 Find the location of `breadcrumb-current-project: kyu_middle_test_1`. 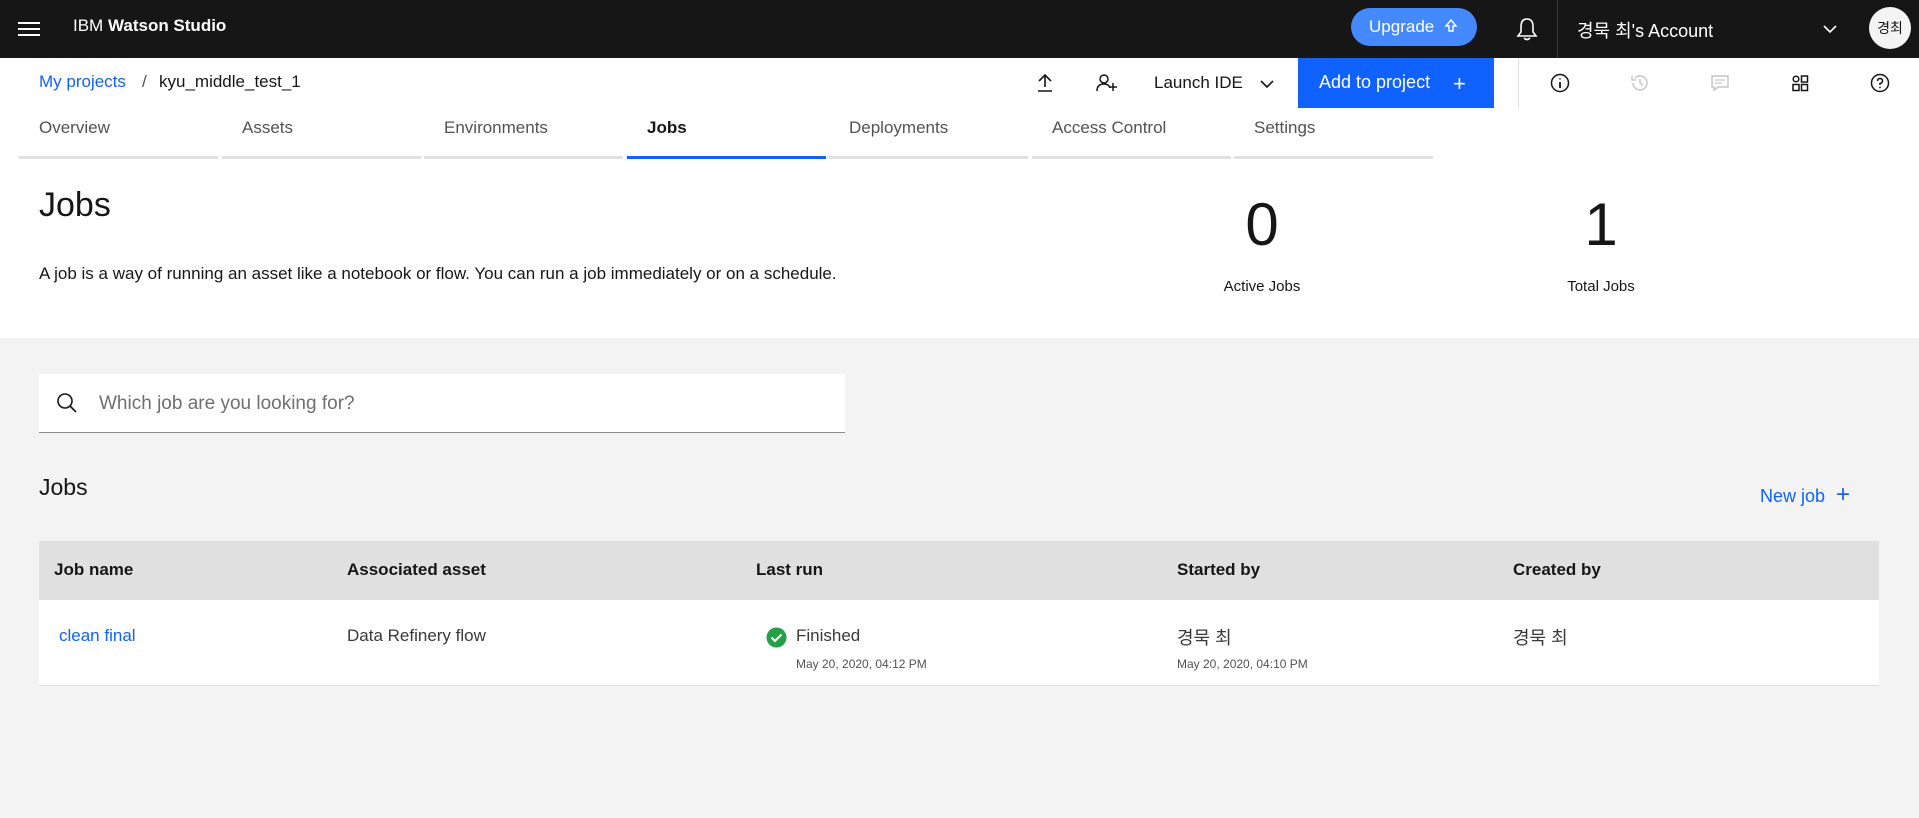

breadcrumb-current-project: kyu_middle_test_1 is located at coordinates (230, 81).